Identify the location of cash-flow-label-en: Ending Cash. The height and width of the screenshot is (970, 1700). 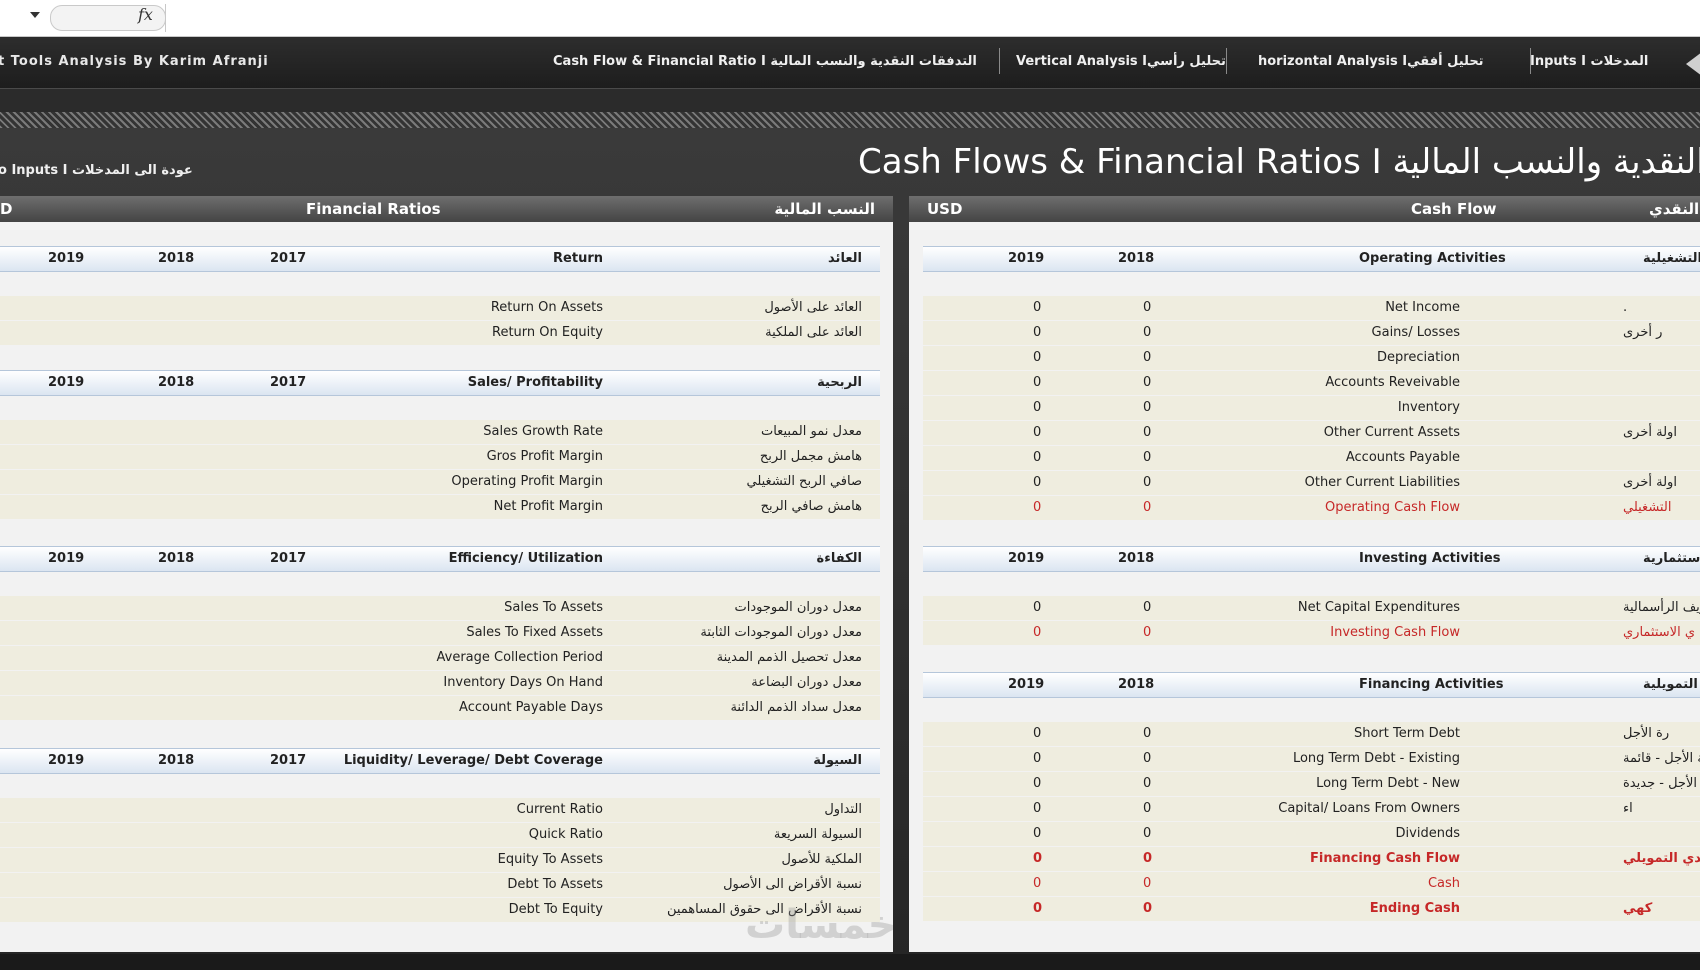
(1414, 908).